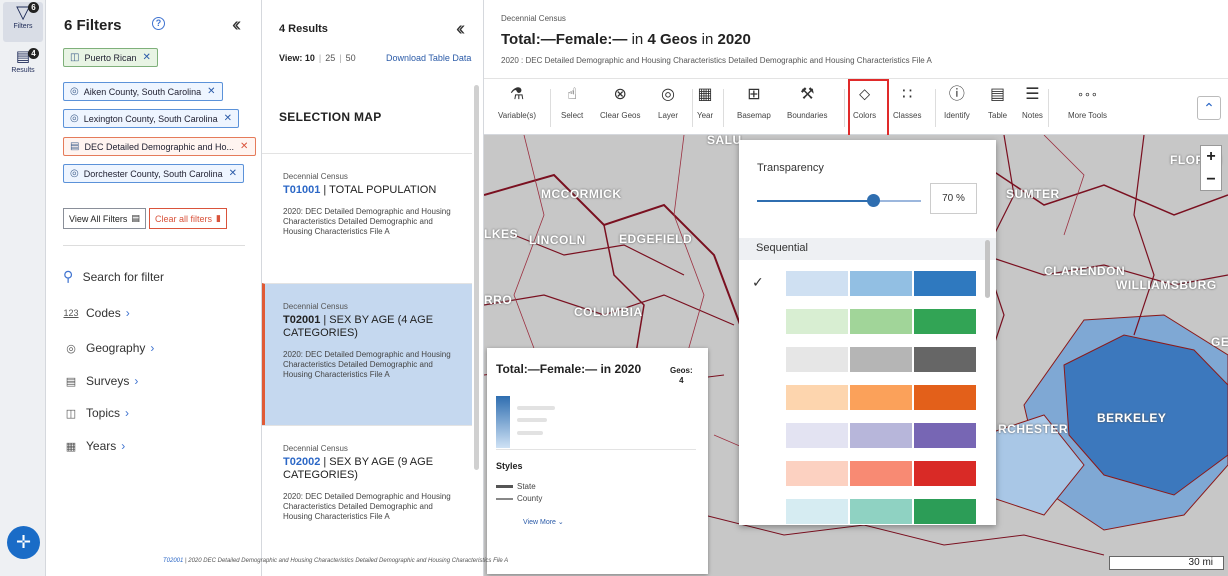 Image resolution: width=1228 pixels, height=576 pixels. I want to click on map-label: SALU, so click(724, 141).